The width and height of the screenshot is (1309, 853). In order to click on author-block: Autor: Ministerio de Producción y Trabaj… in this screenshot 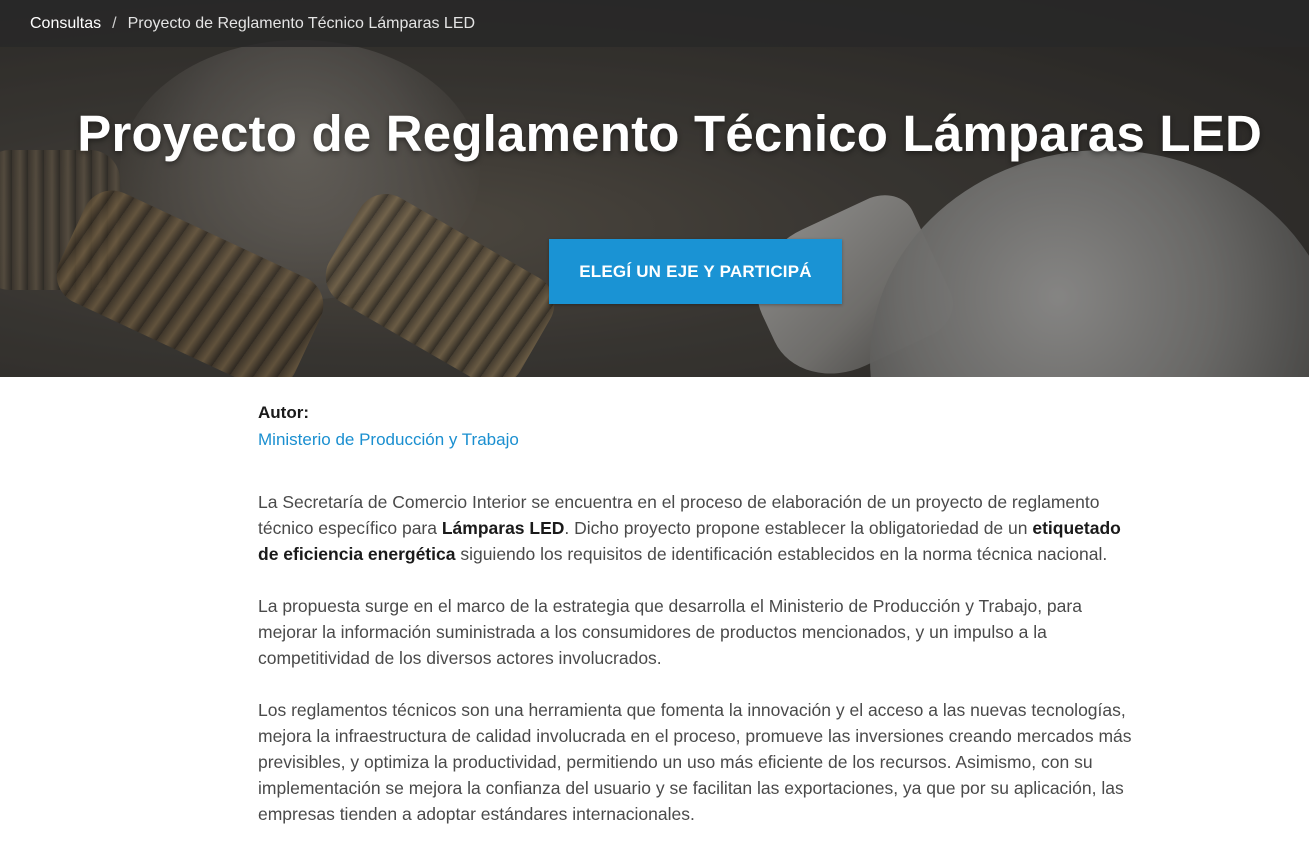, I will do `click(698, 426)`.